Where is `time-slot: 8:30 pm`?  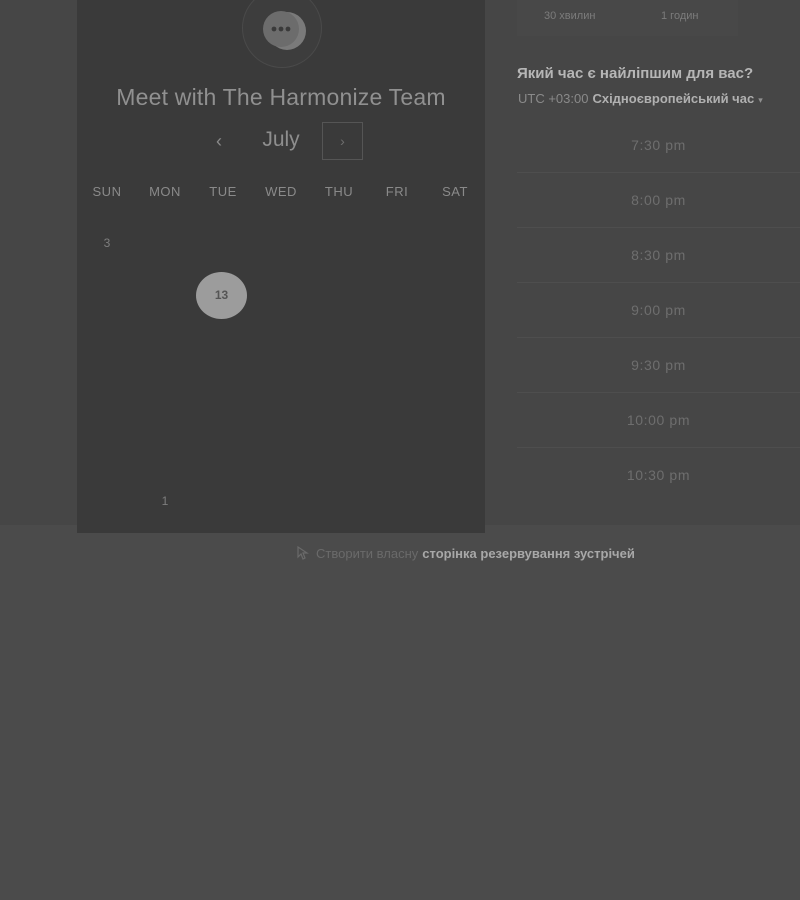
time-slot: 8:30 pm is located at coordinates (658, 255).